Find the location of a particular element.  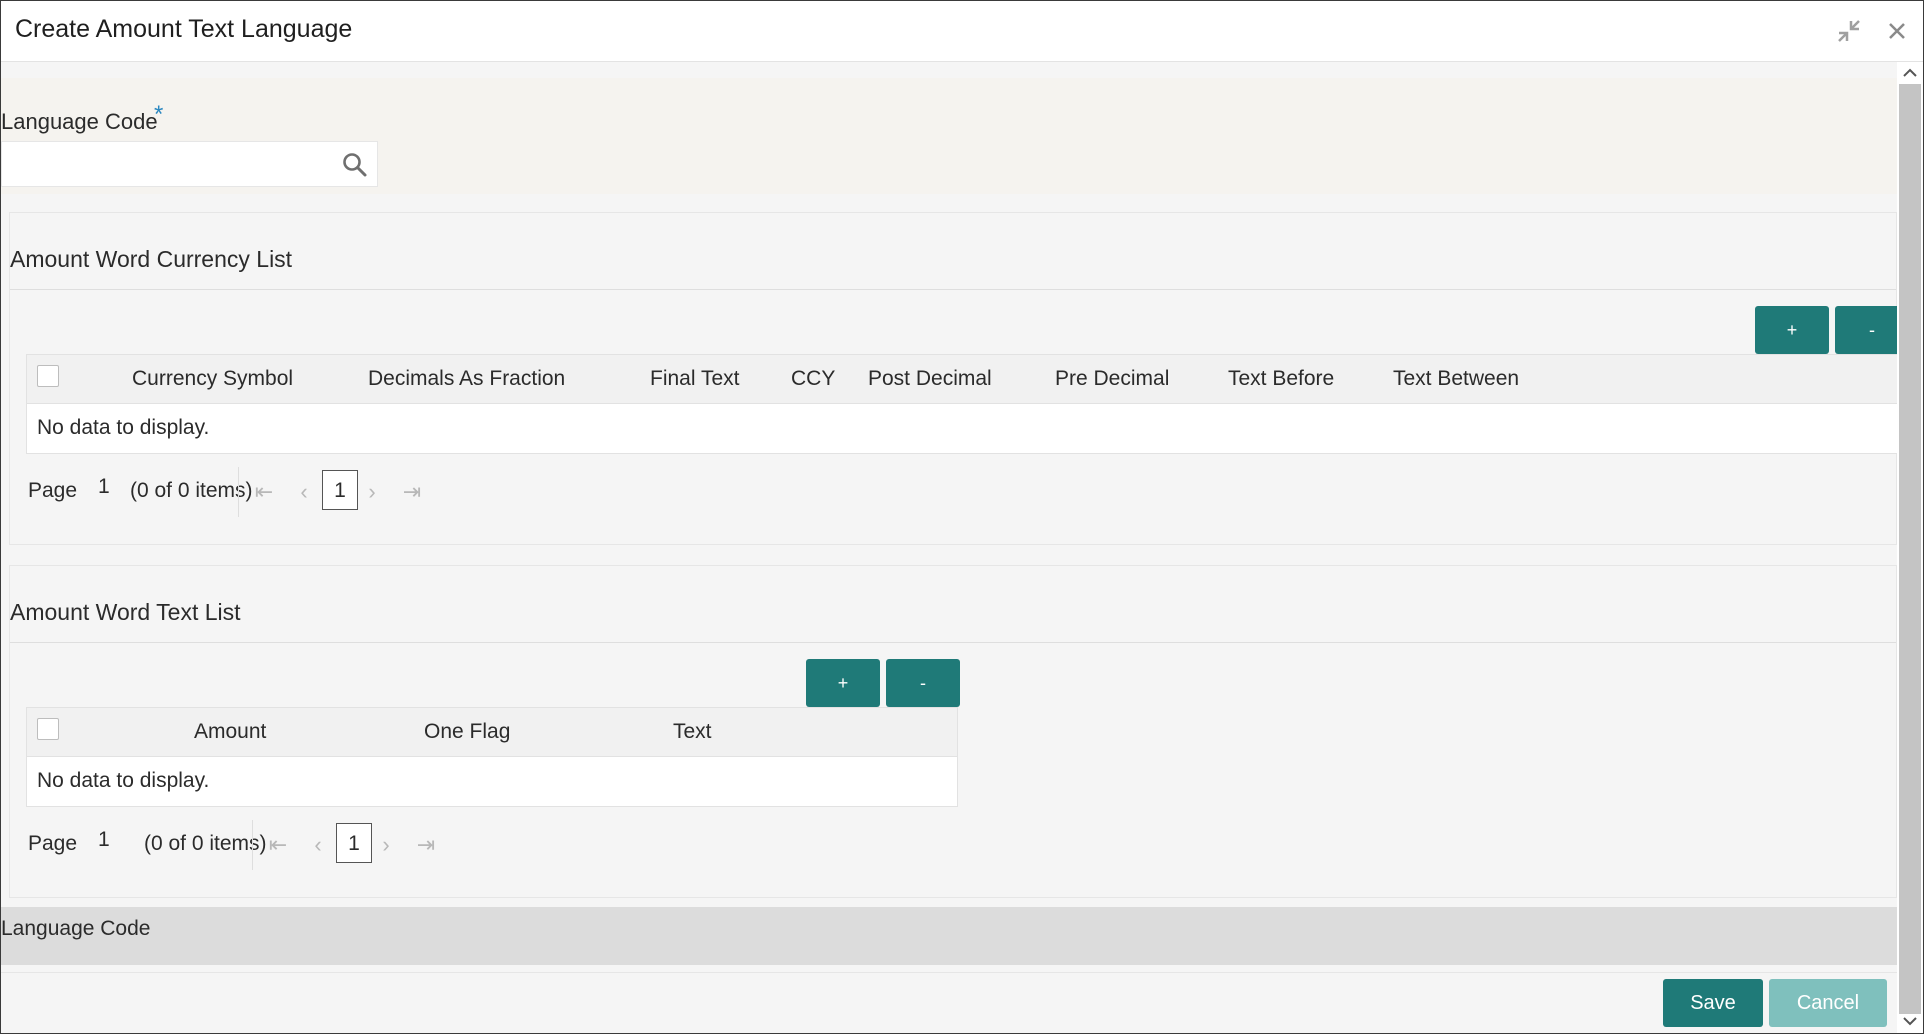

column-header: Pre Decimal is located at coordinates (1112, 379).